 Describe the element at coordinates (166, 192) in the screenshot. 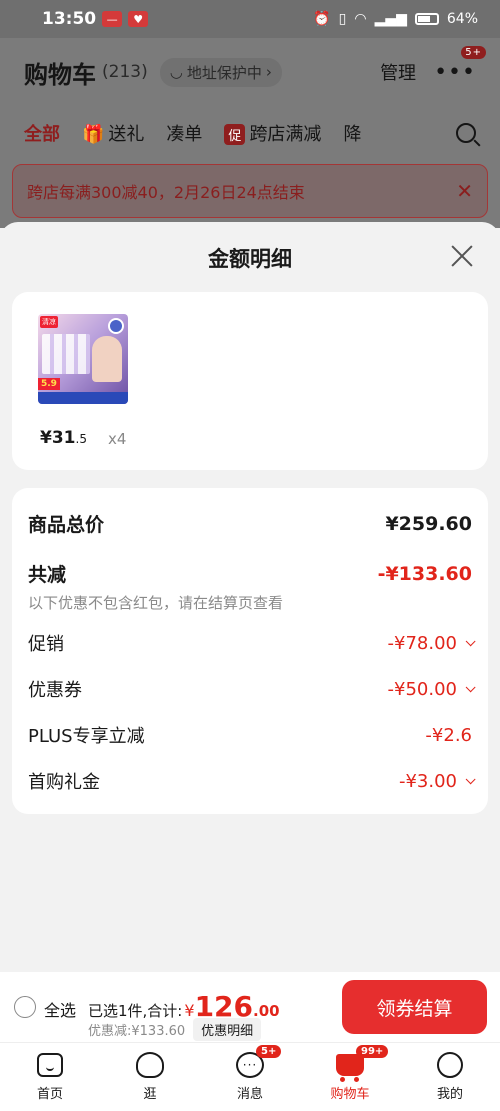

I see `promo-banner-text: 跨店每满300减40，2月26日24点结束` at that location.